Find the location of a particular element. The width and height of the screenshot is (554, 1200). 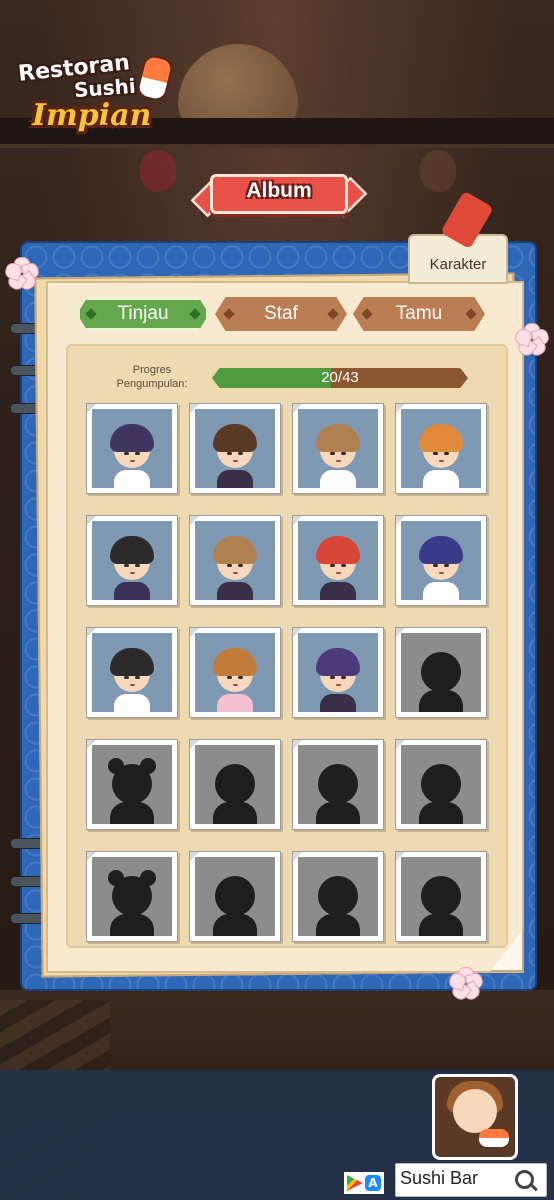

tab-tamu: Tamu is located at coordinates (419, 314).